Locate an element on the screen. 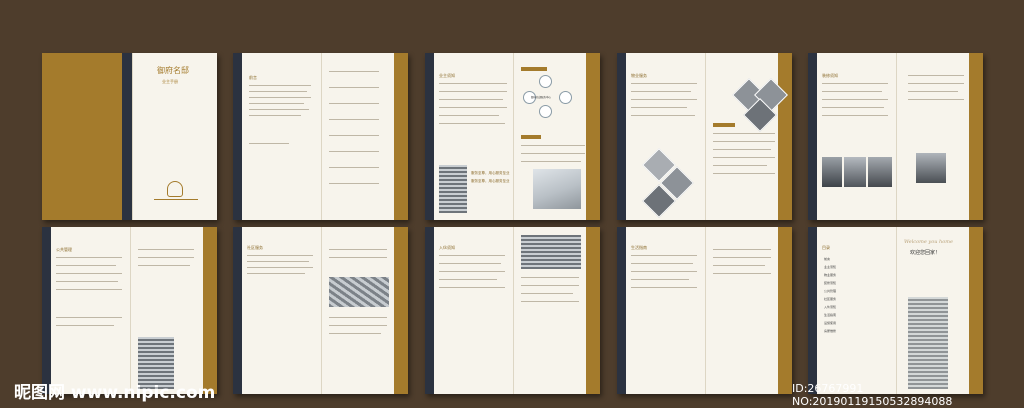  text-block is located at coordinates (280, 85).